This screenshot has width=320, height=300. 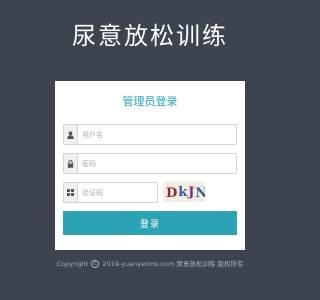 What do you see at coordinates (95, 264) in the screenshot?
I see `copyright-icon: C` at bounding box center [95, 264].